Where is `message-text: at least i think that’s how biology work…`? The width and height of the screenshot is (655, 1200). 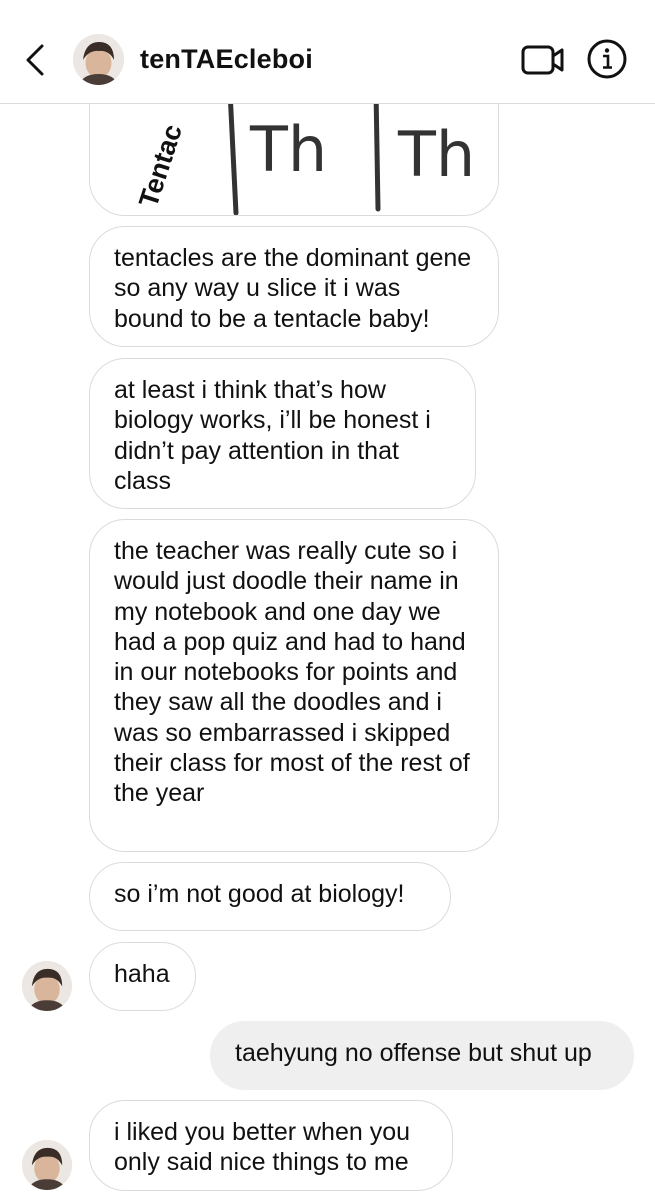 message-text: at least i think that’s how biology work… is located at coordinates (272, 435).